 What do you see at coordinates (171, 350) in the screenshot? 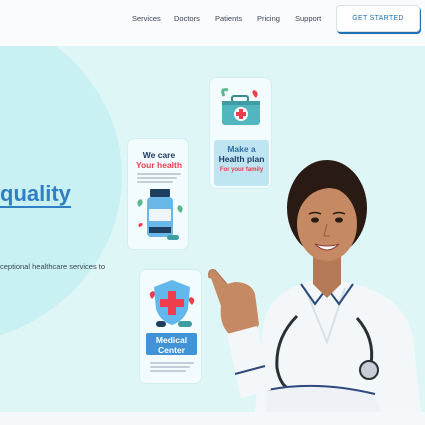
I see `medical-center-line2: Center` at bounding box center [171, 350].